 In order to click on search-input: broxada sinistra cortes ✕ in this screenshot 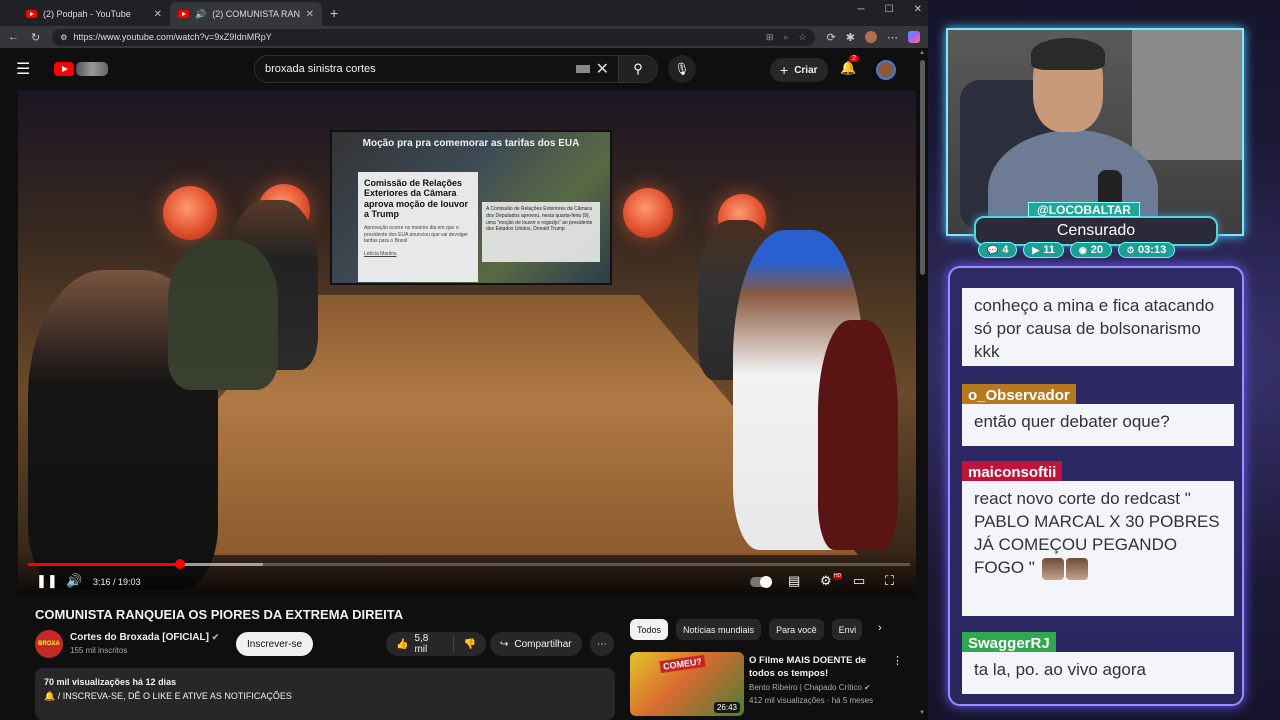, I will do `click(437, 69)`.